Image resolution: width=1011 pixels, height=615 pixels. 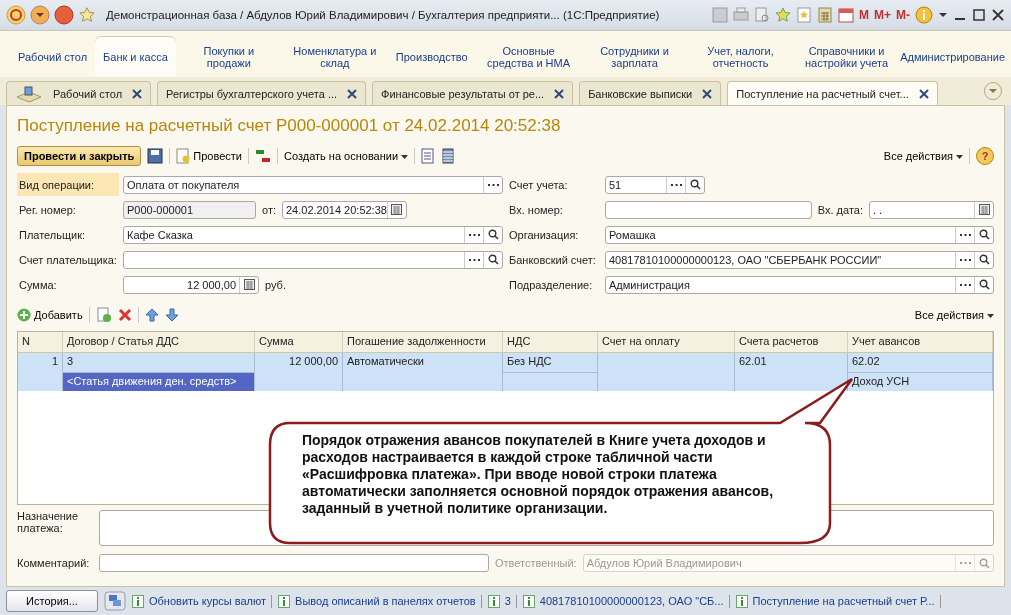 What do you see at coordinates (135, 57) in the screenshot?
I see `section-tab: Банк и касса` at bounding box center [135, 57].